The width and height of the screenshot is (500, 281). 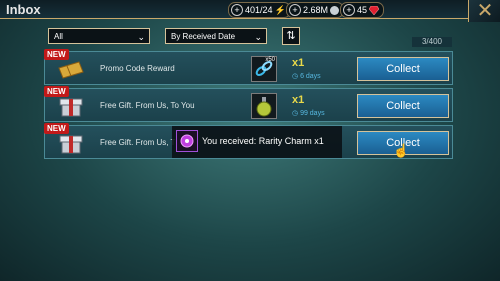 I want to click on potion-icon, so click(x=264, y=107).